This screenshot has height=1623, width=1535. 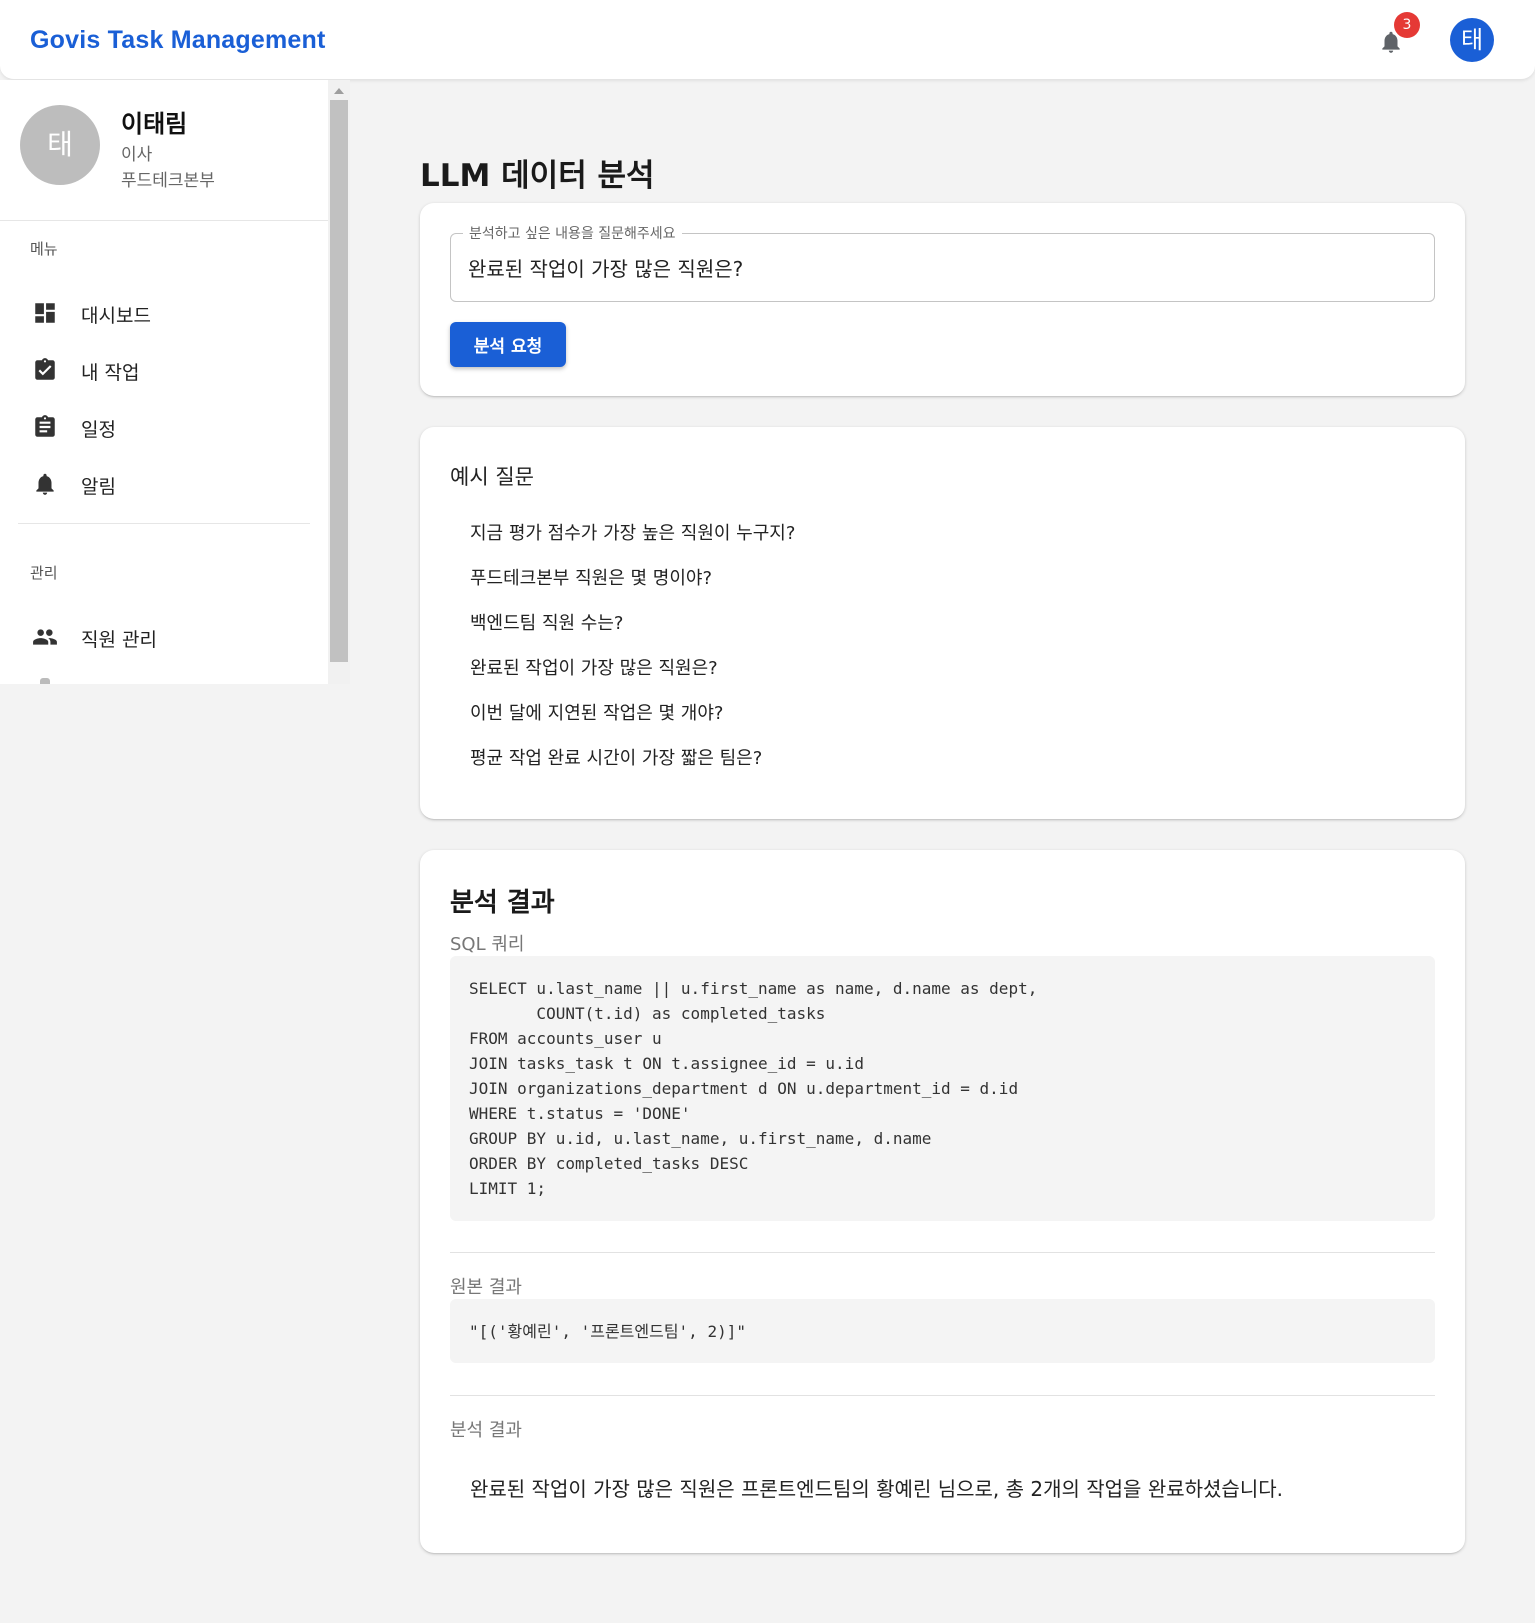 I want to click on sidebar-item-dashboard: 대시보드, so click(x=164, y=313).